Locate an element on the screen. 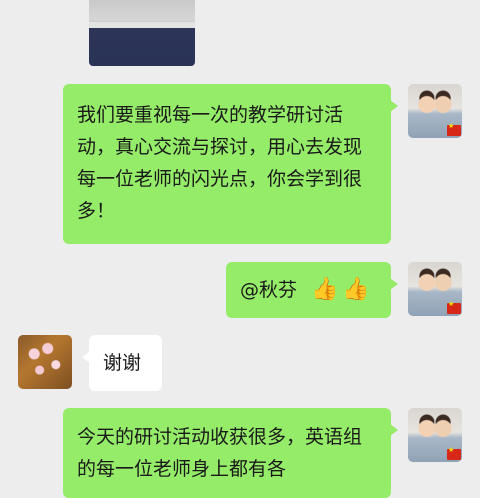  message-bubble-2: @秋芬 👍 👍 is located at coordinates (312, 290).